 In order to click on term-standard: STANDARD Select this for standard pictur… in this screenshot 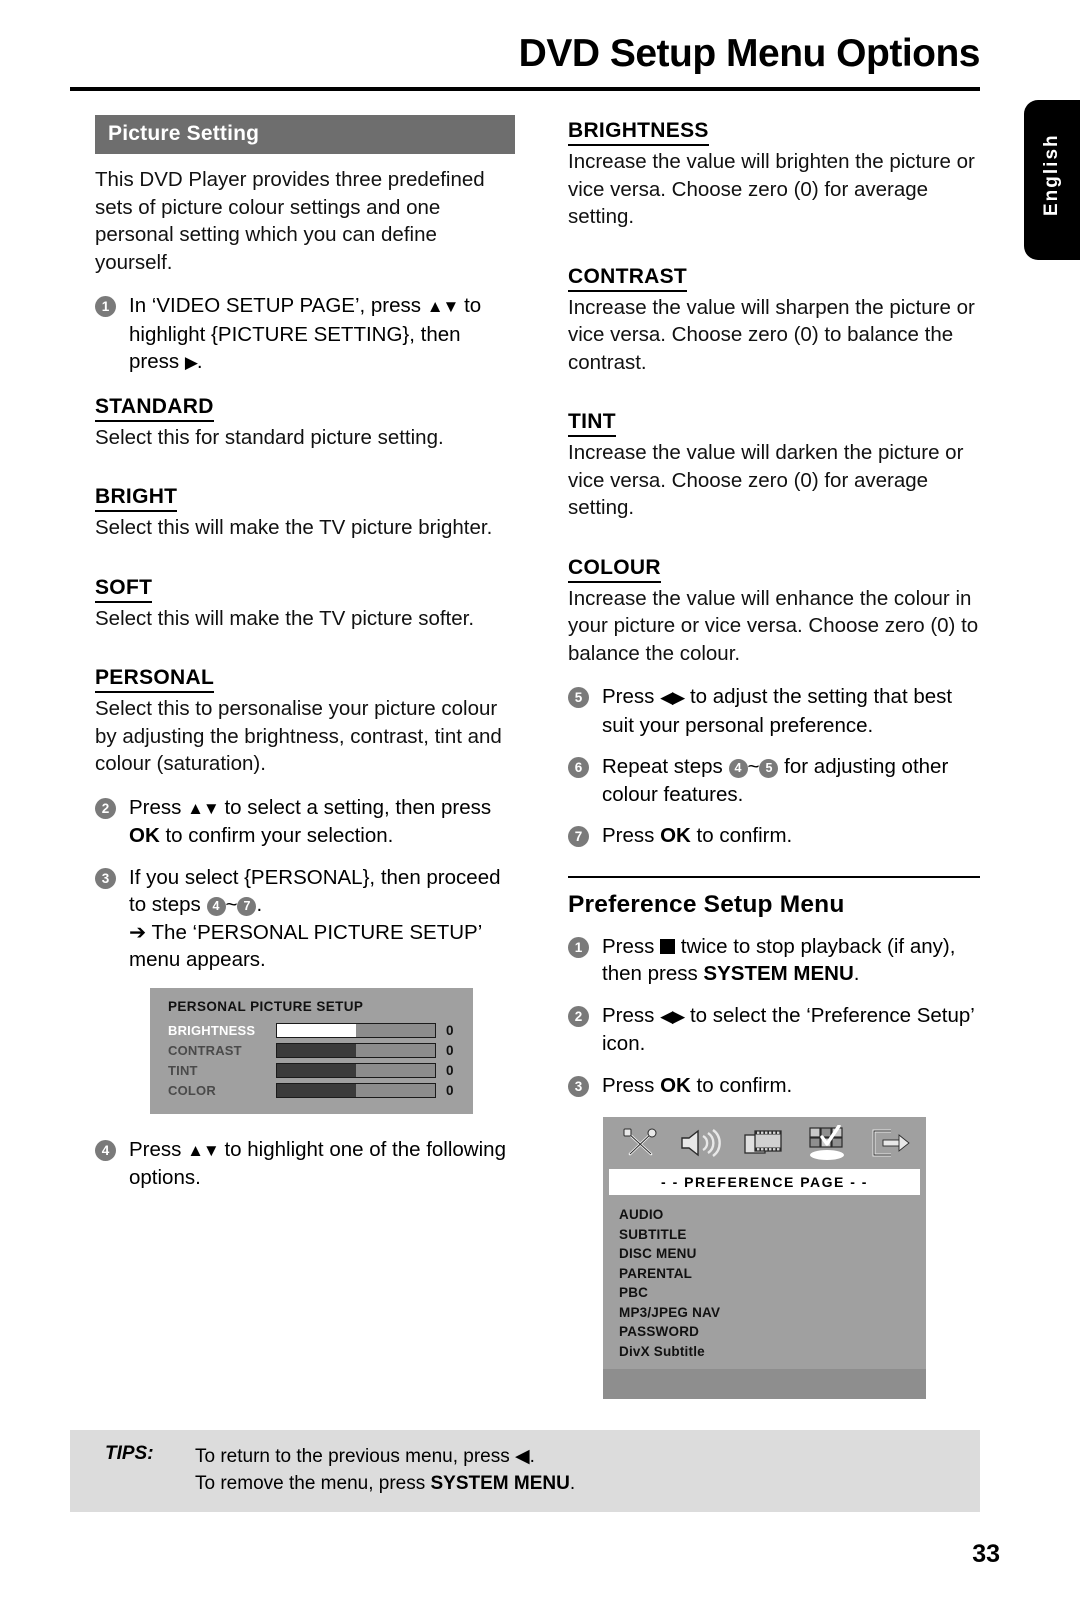, I will do `click(305, 421)`.